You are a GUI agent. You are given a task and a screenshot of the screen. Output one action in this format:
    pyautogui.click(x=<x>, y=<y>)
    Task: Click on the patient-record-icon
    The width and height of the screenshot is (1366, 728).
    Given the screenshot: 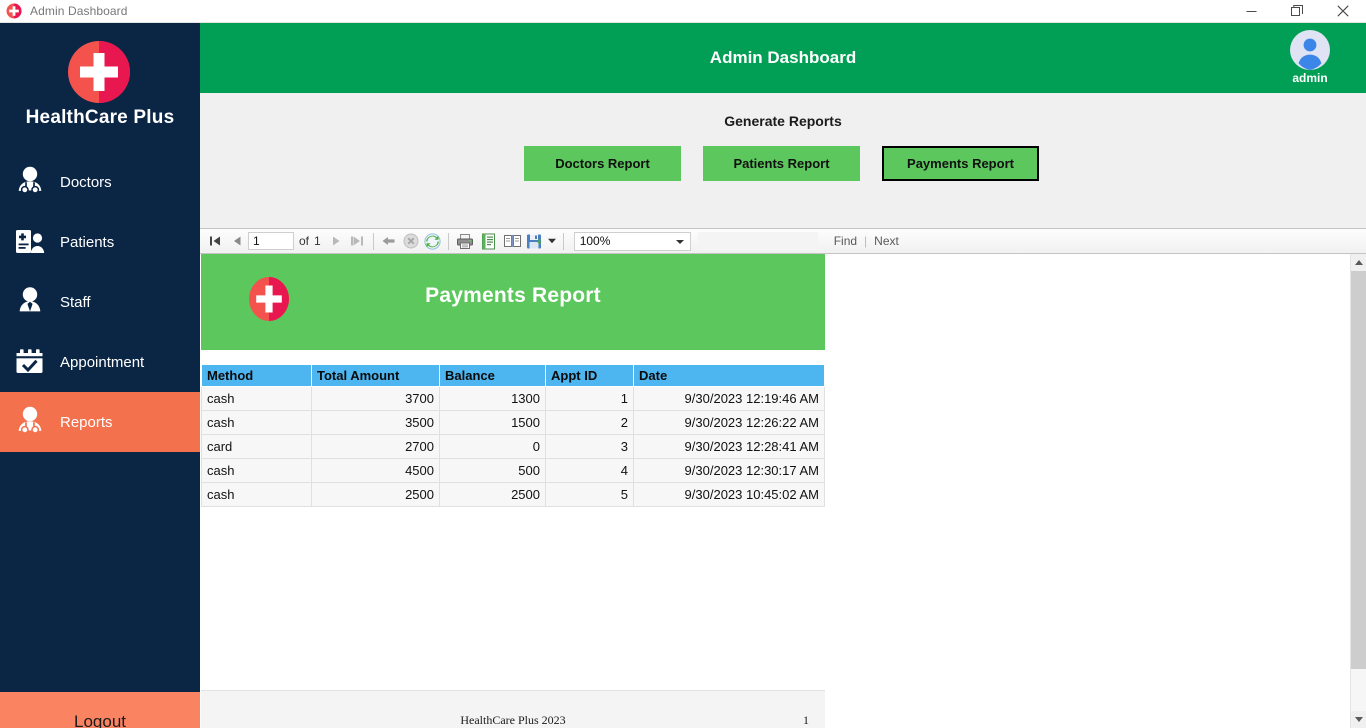 What is the action you would take?
    pyautogui.click(x=33, y=242)
    